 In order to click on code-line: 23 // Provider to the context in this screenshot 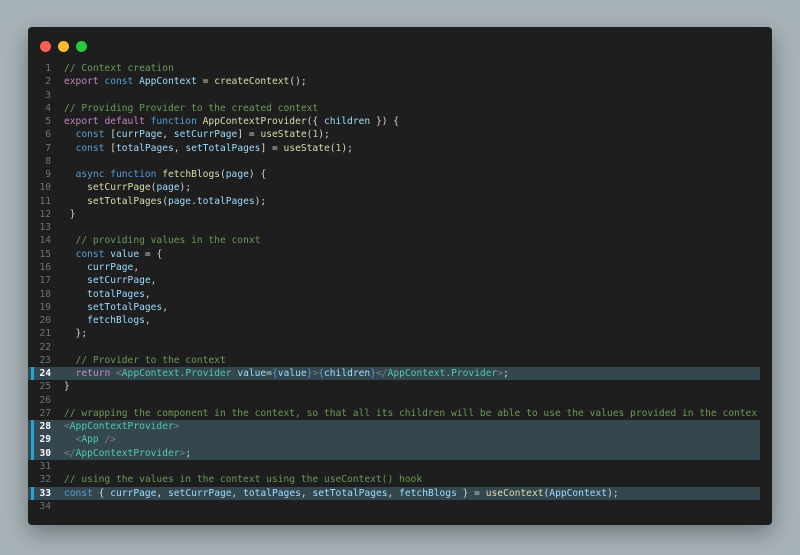, I will do `click(400, 360)`.